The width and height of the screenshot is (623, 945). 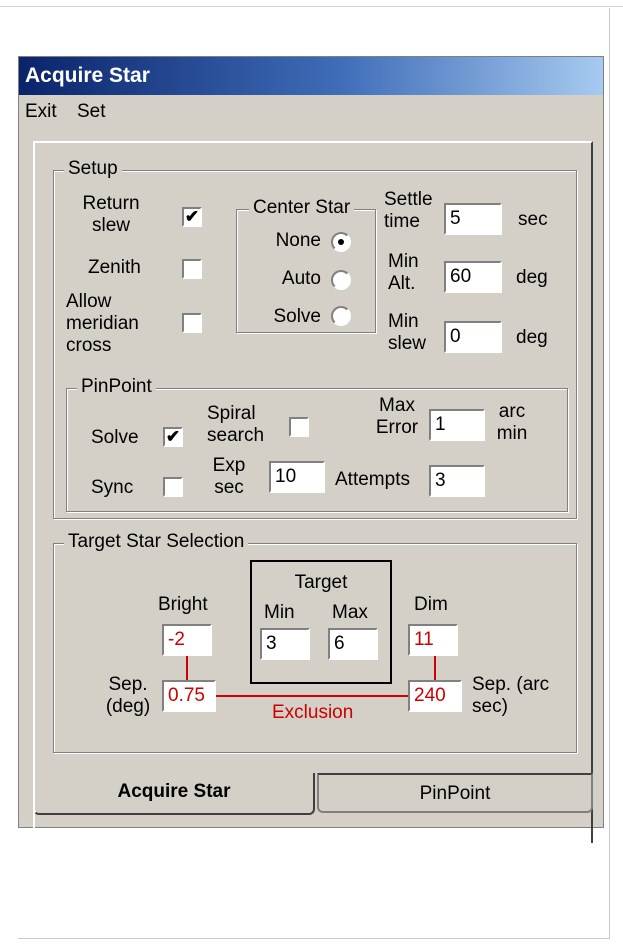 What do you see at coordinates (111, 214) in the screenshot?
I see `return-slew-label: Return slew` at bounding box center [111, 214].